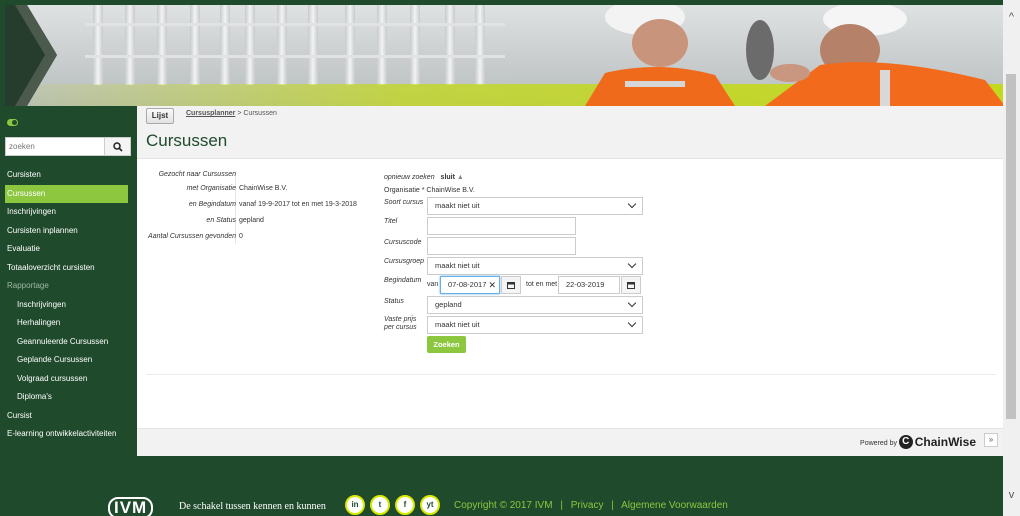 This screenshot has width=1020, height=516. What do you see at coordinates (298, 204) in the screenshot?
I see `summary-value: vanaf 19-9-2017 tot en met 19-3-2018` at bounding box center [298, 204].